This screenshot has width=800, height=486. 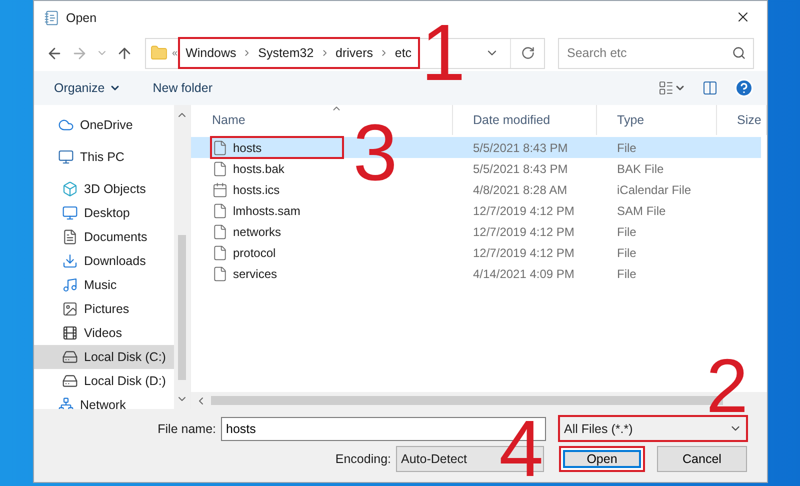 What do you see at coordinates (258, 169) in the screenshot?
I see `file-name: hosts.bak` at bounding box center [258, 169].